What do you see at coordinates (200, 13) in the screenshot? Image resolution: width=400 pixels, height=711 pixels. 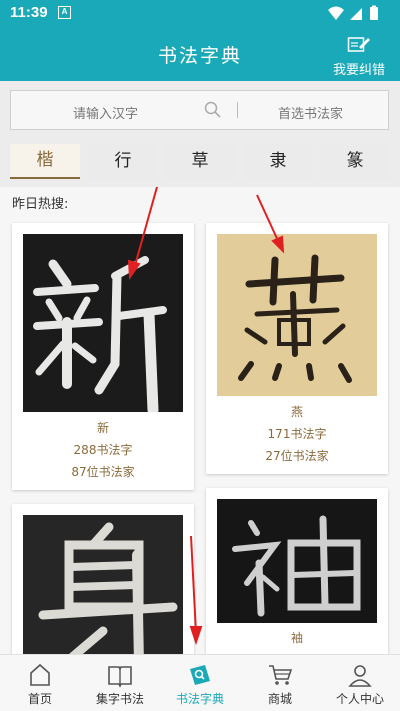 I see `status-bar: 11:39 A` at bounding box center [200, 13].